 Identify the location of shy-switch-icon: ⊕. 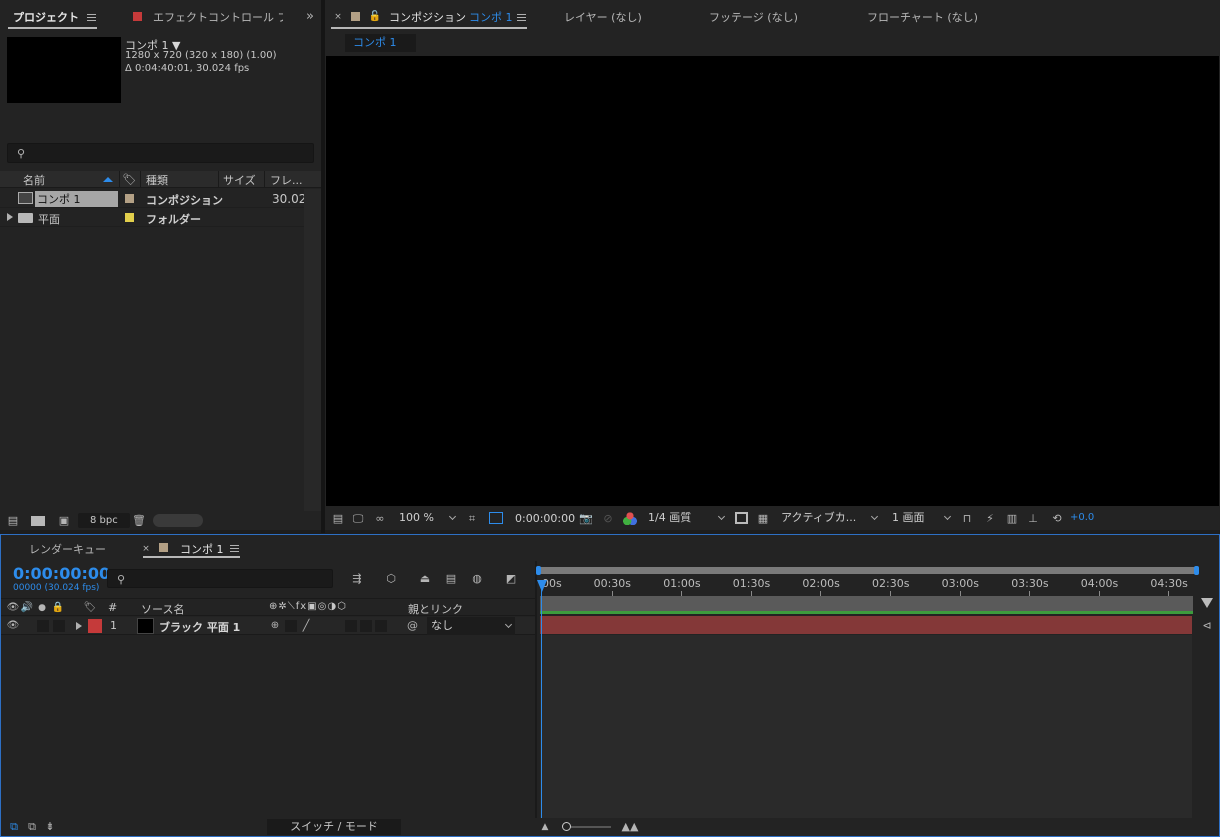
(275, 625).